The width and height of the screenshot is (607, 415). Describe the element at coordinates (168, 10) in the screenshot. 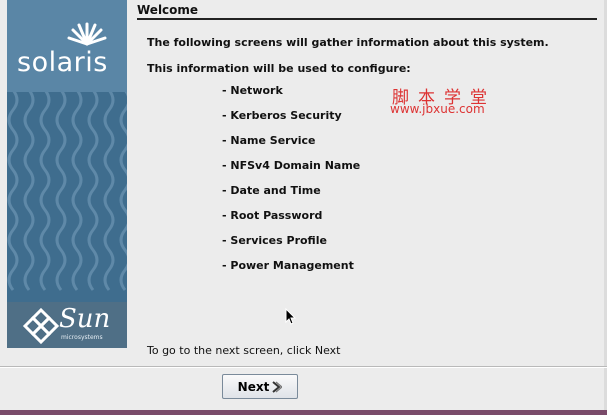

I see `page-title: Welcome` at that location.